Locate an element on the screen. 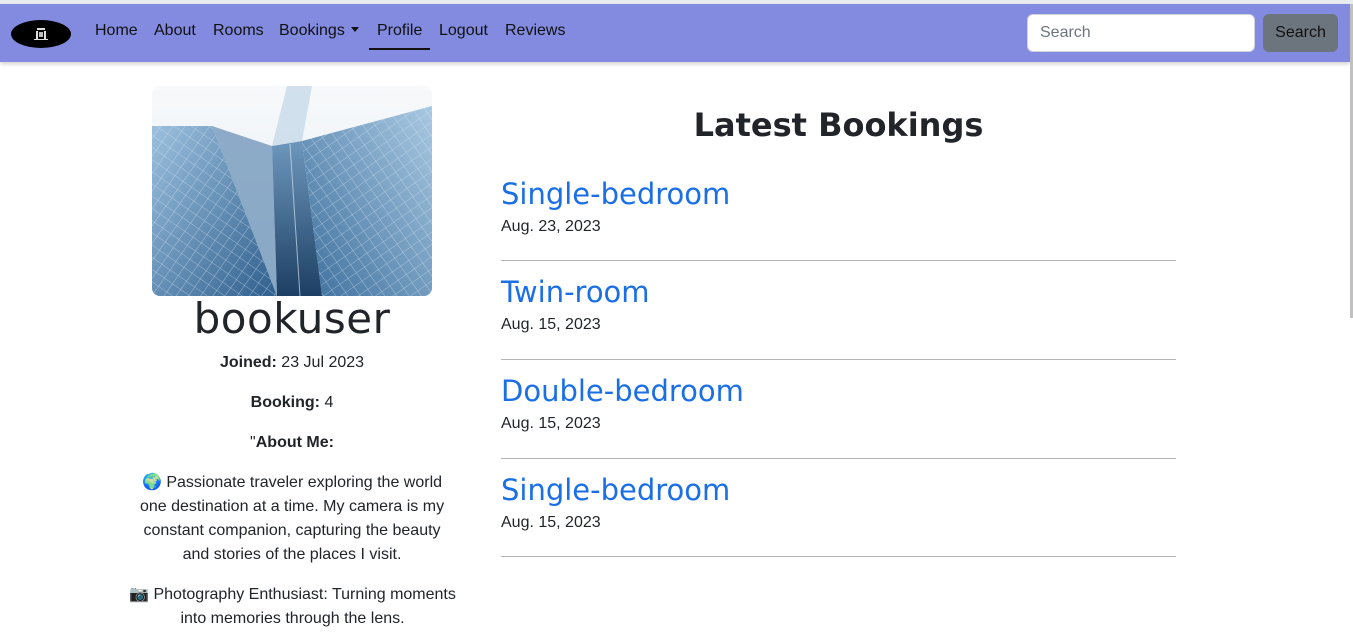  skyscraper-image is located at coordinates (292, 191).